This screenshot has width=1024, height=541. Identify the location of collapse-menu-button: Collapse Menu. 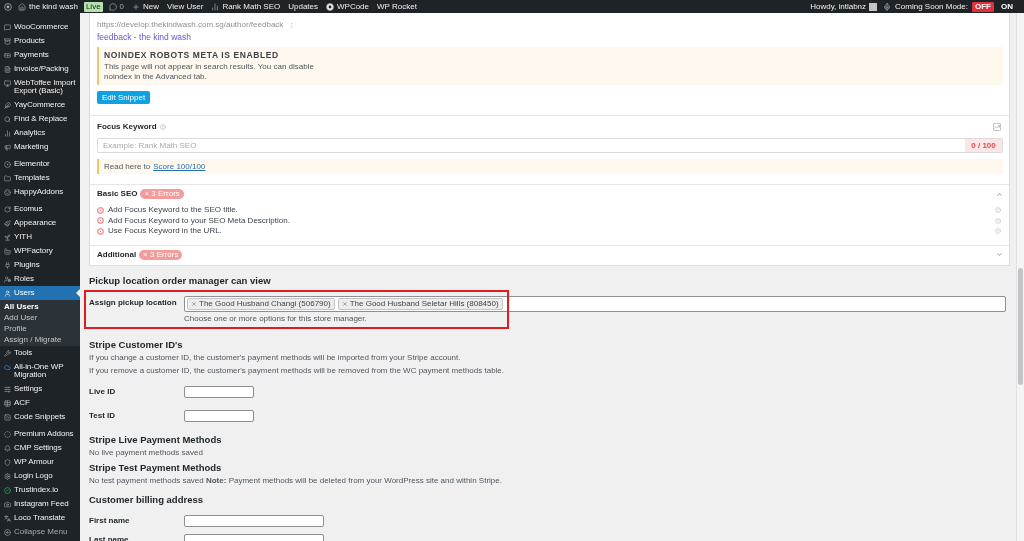
(35, 532).